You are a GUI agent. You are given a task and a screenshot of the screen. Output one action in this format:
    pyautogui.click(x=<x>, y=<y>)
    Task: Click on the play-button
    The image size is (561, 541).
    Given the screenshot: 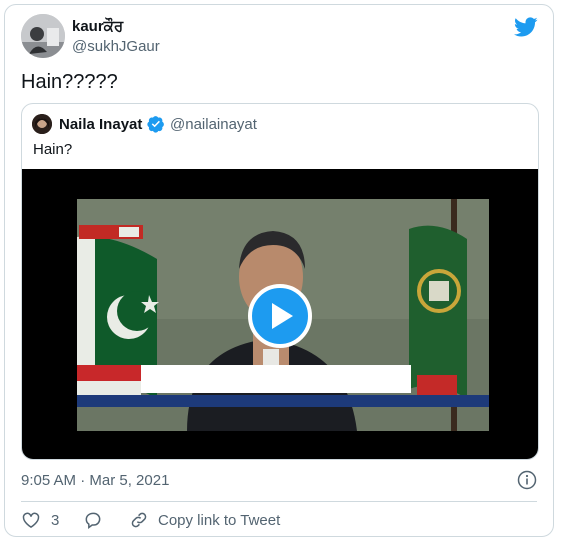 What is the action you would take?
    pyautogui.click(x=280, y=316)
    